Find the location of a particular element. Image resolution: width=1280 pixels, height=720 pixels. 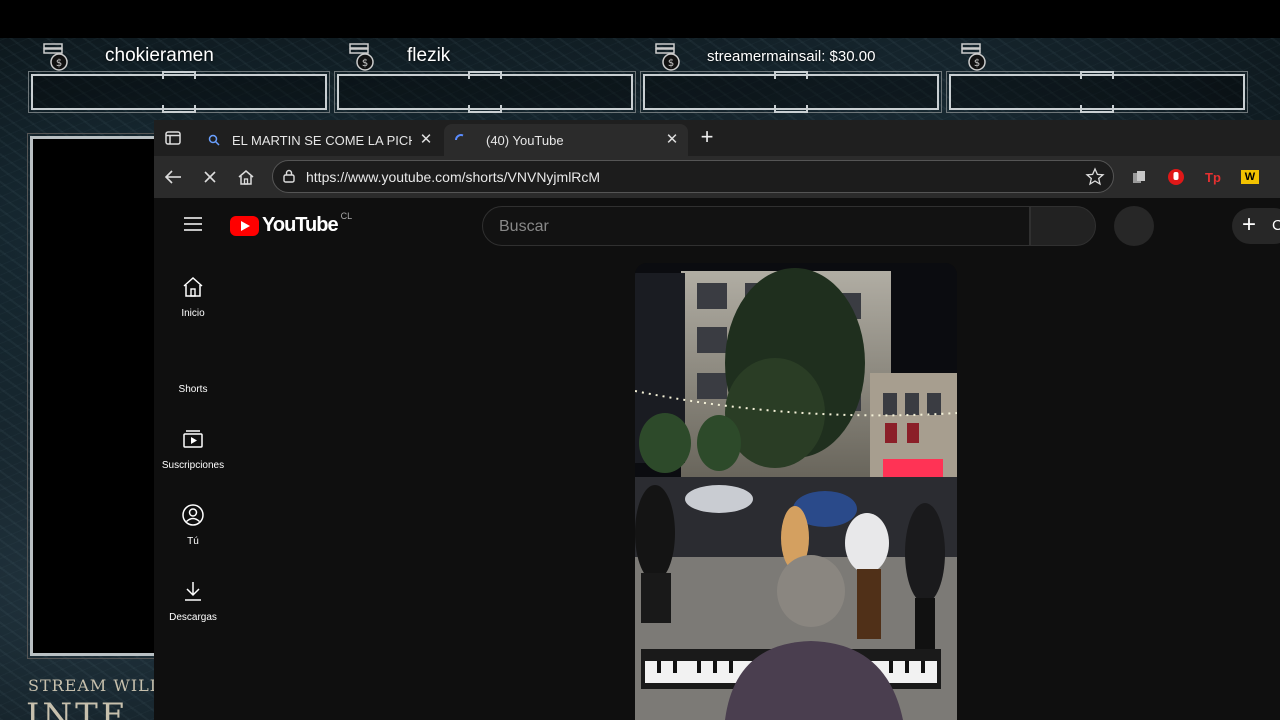

sidebar-item-suscripciones: Suscripciones is located at coordinates (193, 448).